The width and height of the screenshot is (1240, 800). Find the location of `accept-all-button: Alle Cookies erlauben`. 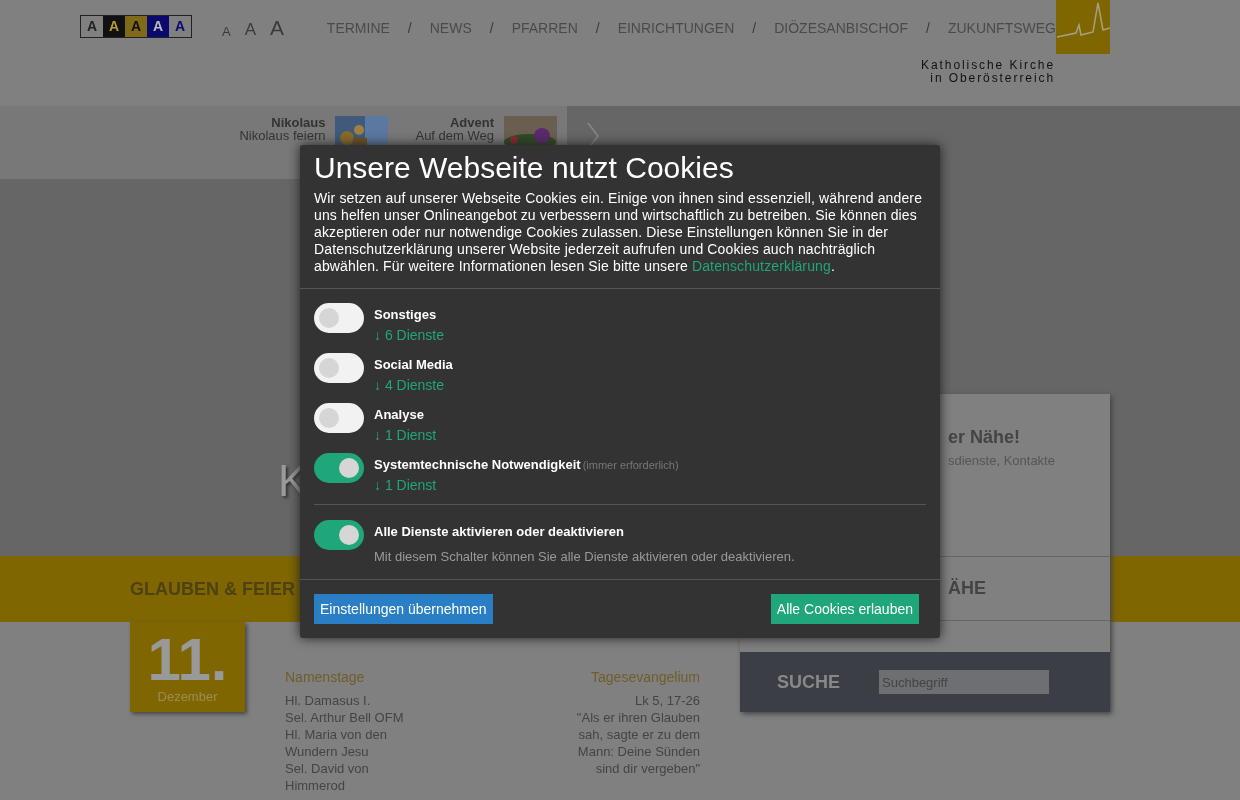

accept-all-button: Alle Cookies erlauben is located at coordinates (844, 609).